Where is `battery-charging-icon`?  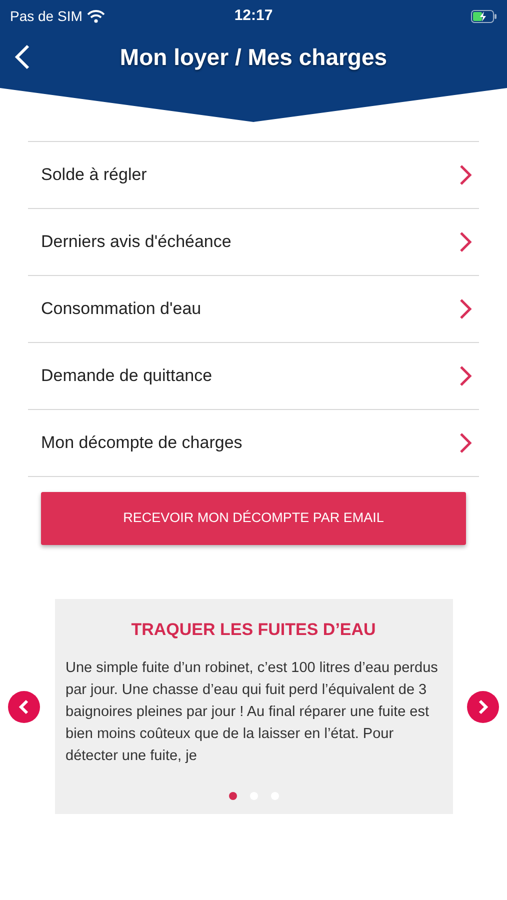 battery-charging-icon is located at coordinates (484, 16).